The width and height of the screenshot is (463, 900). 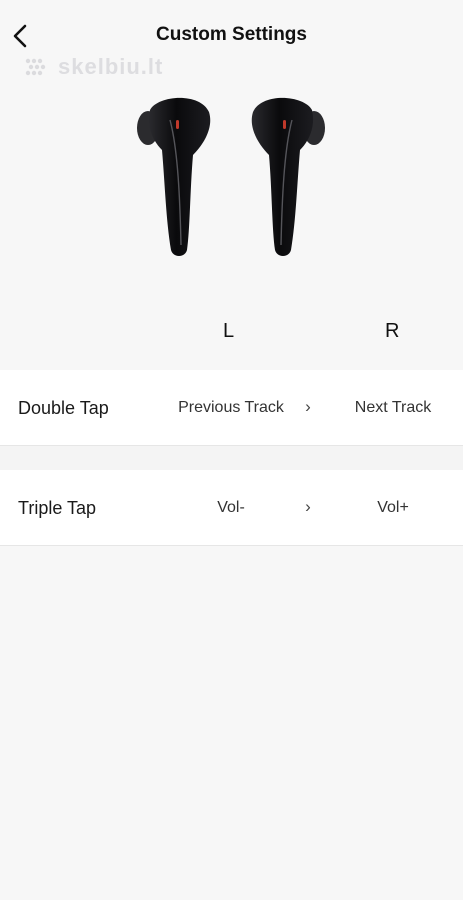 What do you see at coordinates (174, 176) in the screenshot?
I see `left-earbud` at bounding box center [174, 176].